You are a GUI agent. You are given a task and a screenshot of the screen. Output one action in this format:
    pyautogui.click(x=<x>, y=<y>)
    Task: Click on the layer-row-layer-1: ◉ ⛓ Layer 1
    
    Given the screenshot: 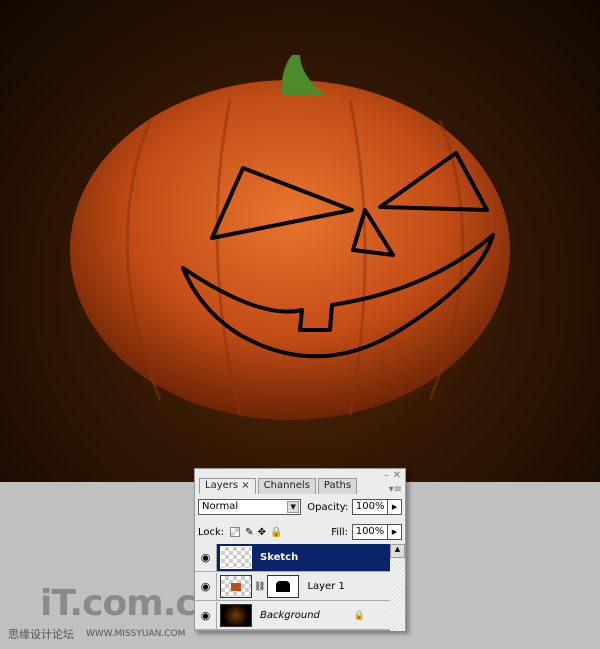 What is the action you would take?
    pyautogui.click(x=293, y=587)
    